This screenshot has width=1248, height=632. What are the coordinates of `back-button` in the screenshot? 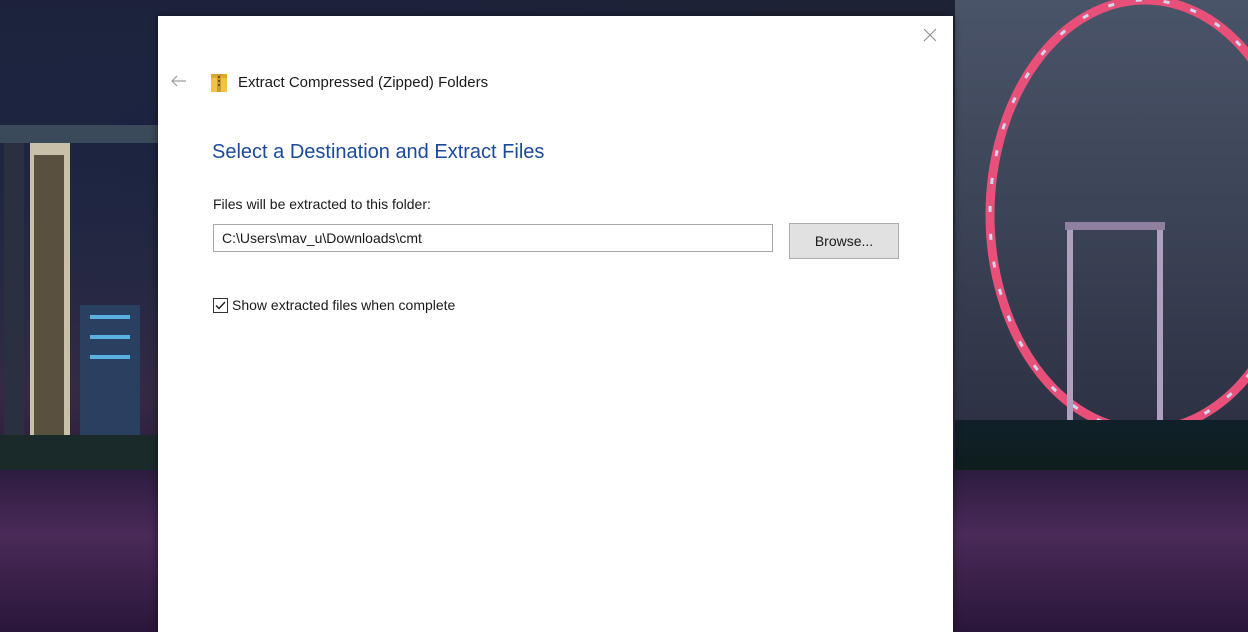 It's located at (179, 81).